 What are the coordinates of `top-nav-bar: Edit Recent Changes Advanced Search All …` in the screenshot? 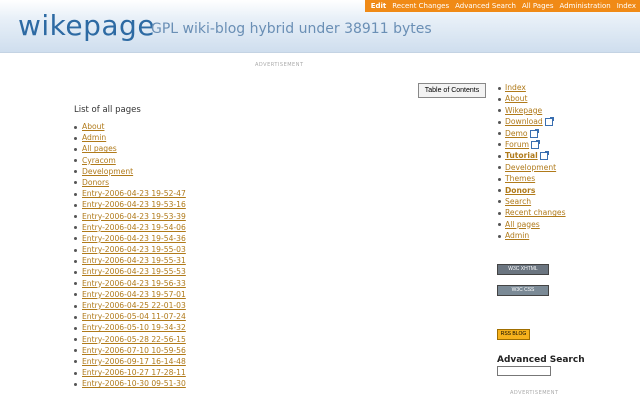 It's located at (502, 6).